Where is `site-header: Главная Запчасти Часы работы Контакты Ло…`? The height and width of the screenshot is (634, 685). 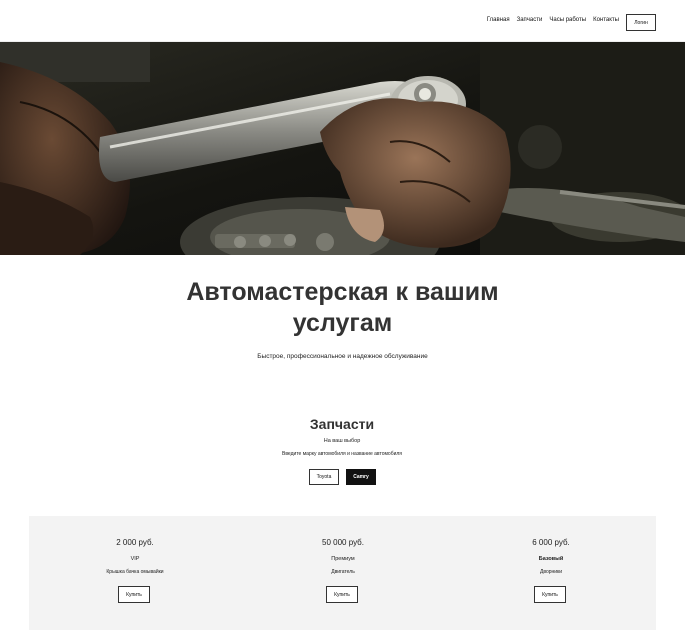 site-header: Главная Запчасти Часы работы Контакты Ло… is located at coordinates (342, 21).